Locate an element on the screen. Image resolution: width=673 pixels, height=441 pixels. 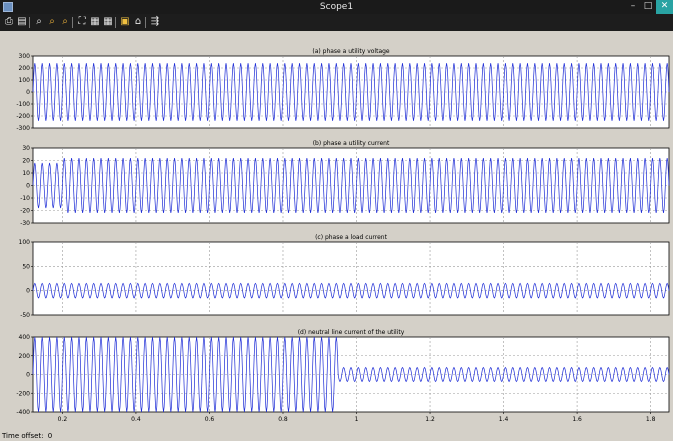
window-title: Scope1 is located at coordinates (336, 7).